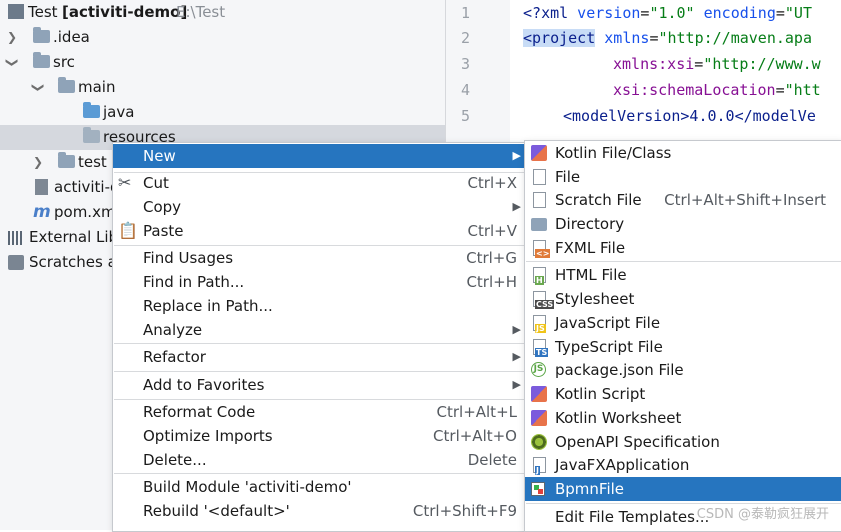 The height and width of the screenshot is (532, 841). Describe the element at coordinates (539, 466) in the screenshot. I see `javafx-icon: J` at that location.